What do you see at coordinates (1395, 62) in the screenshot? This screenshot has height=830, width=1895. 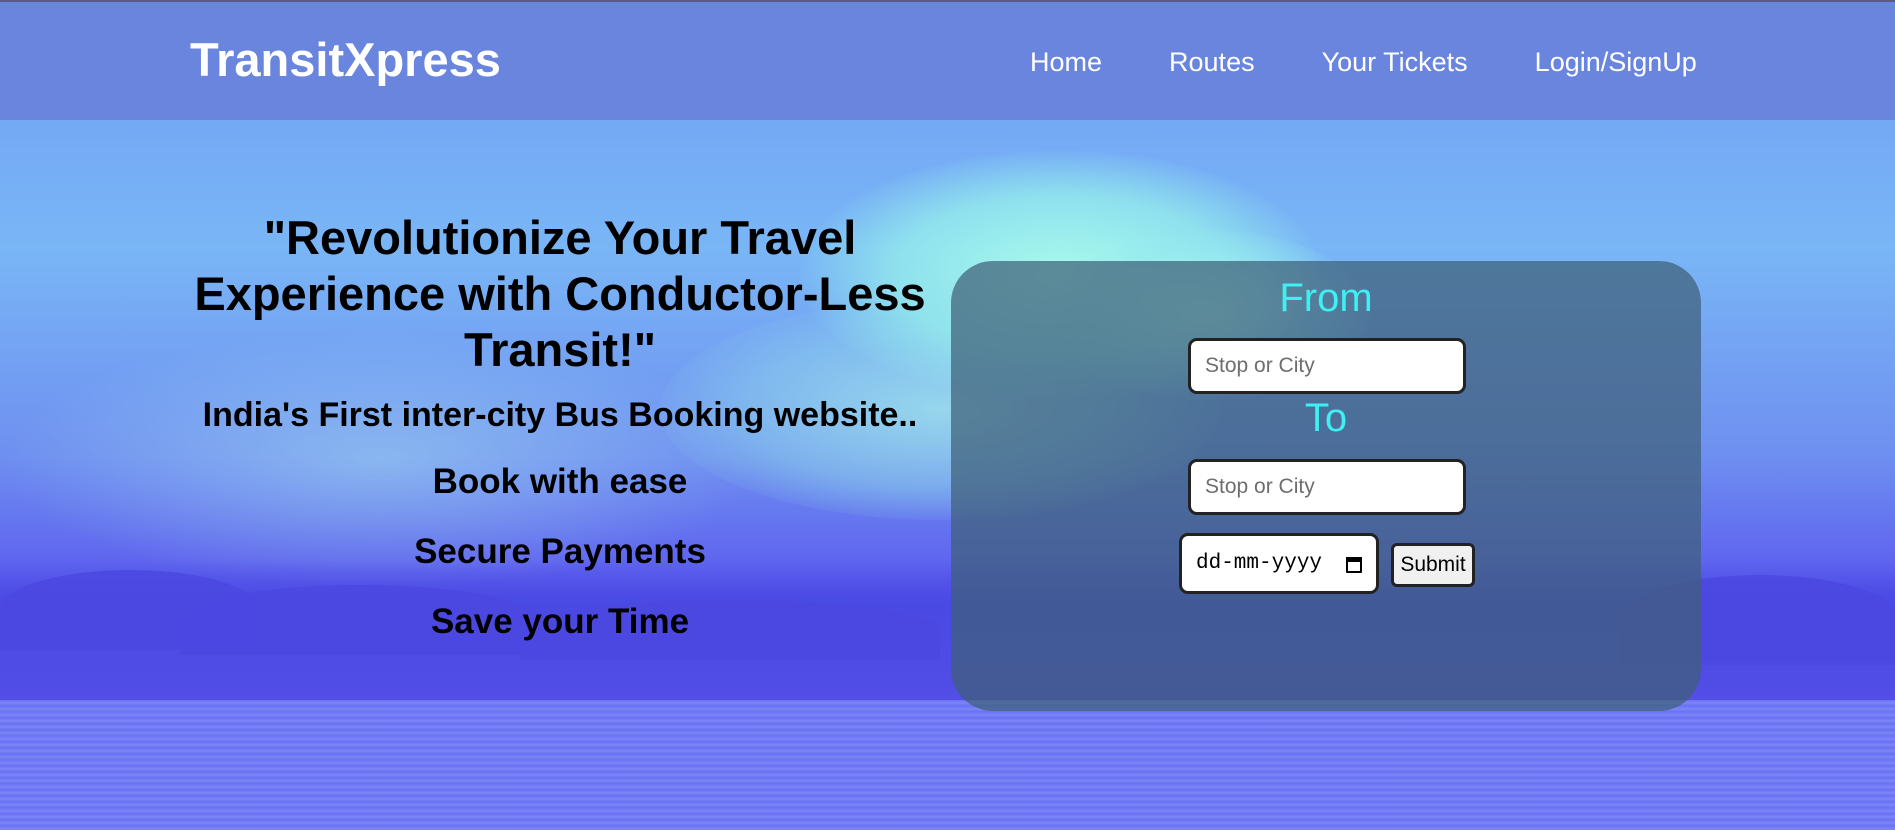 I see `nav-your-tickets: Your Tickets` at bounding box center [1395, 62].